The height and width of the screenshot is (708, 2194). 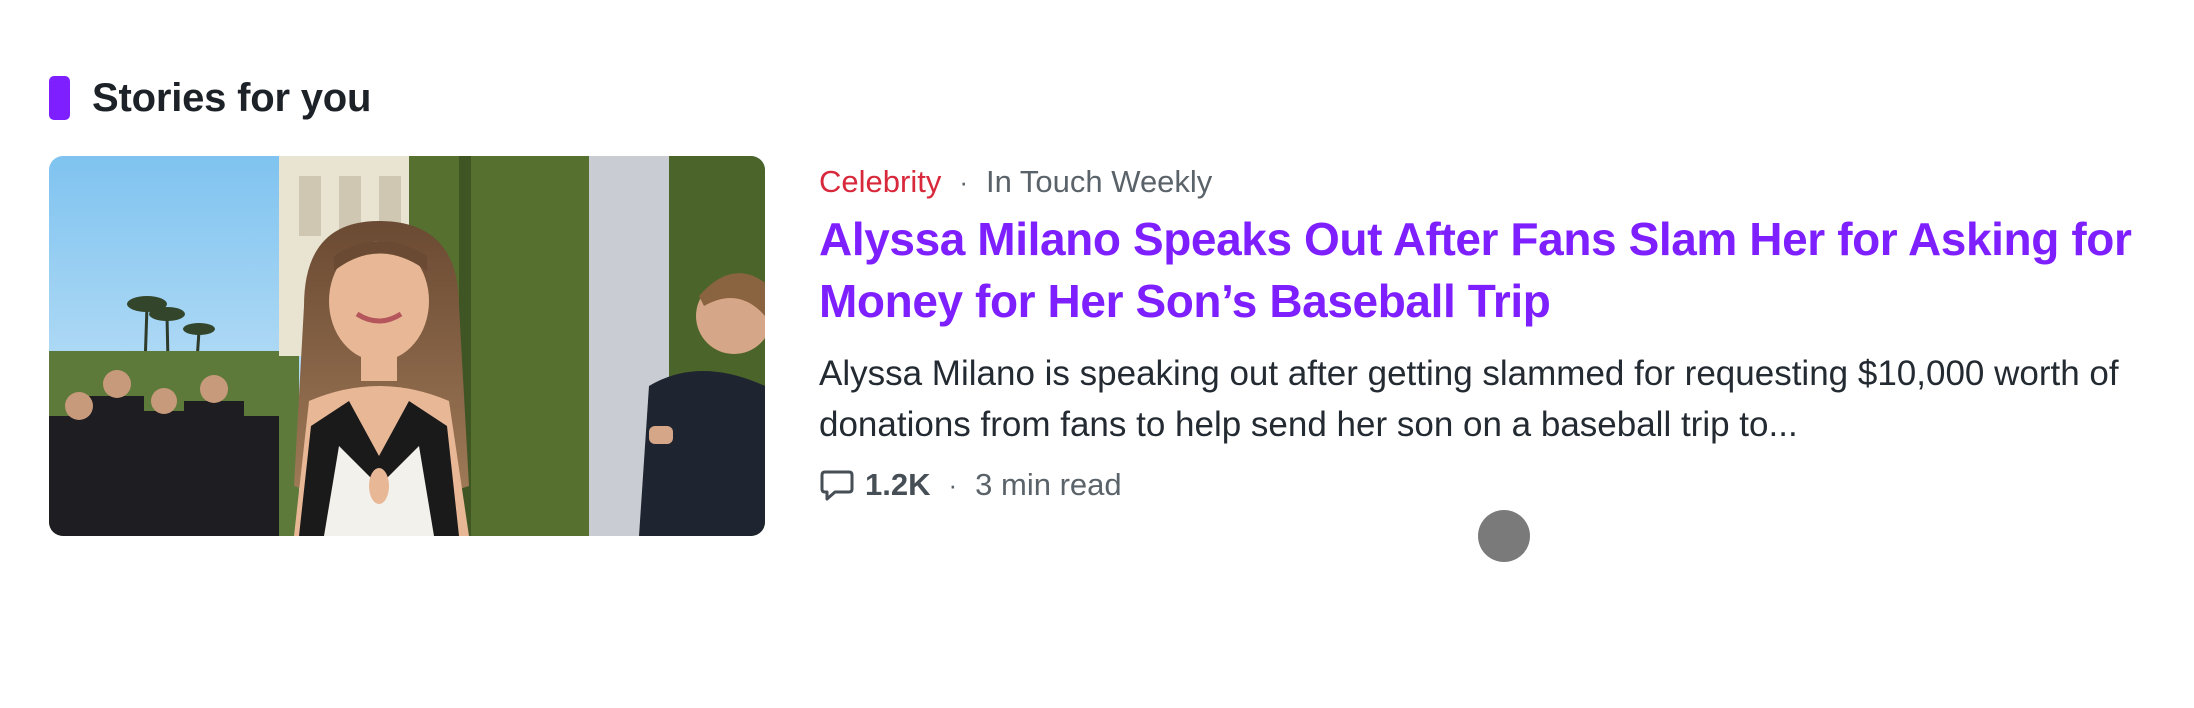 What do you see at coordinates (1048, 484) in the screenshot?
I see `read-time: 3 min read` at bounding box center [1048, 484].